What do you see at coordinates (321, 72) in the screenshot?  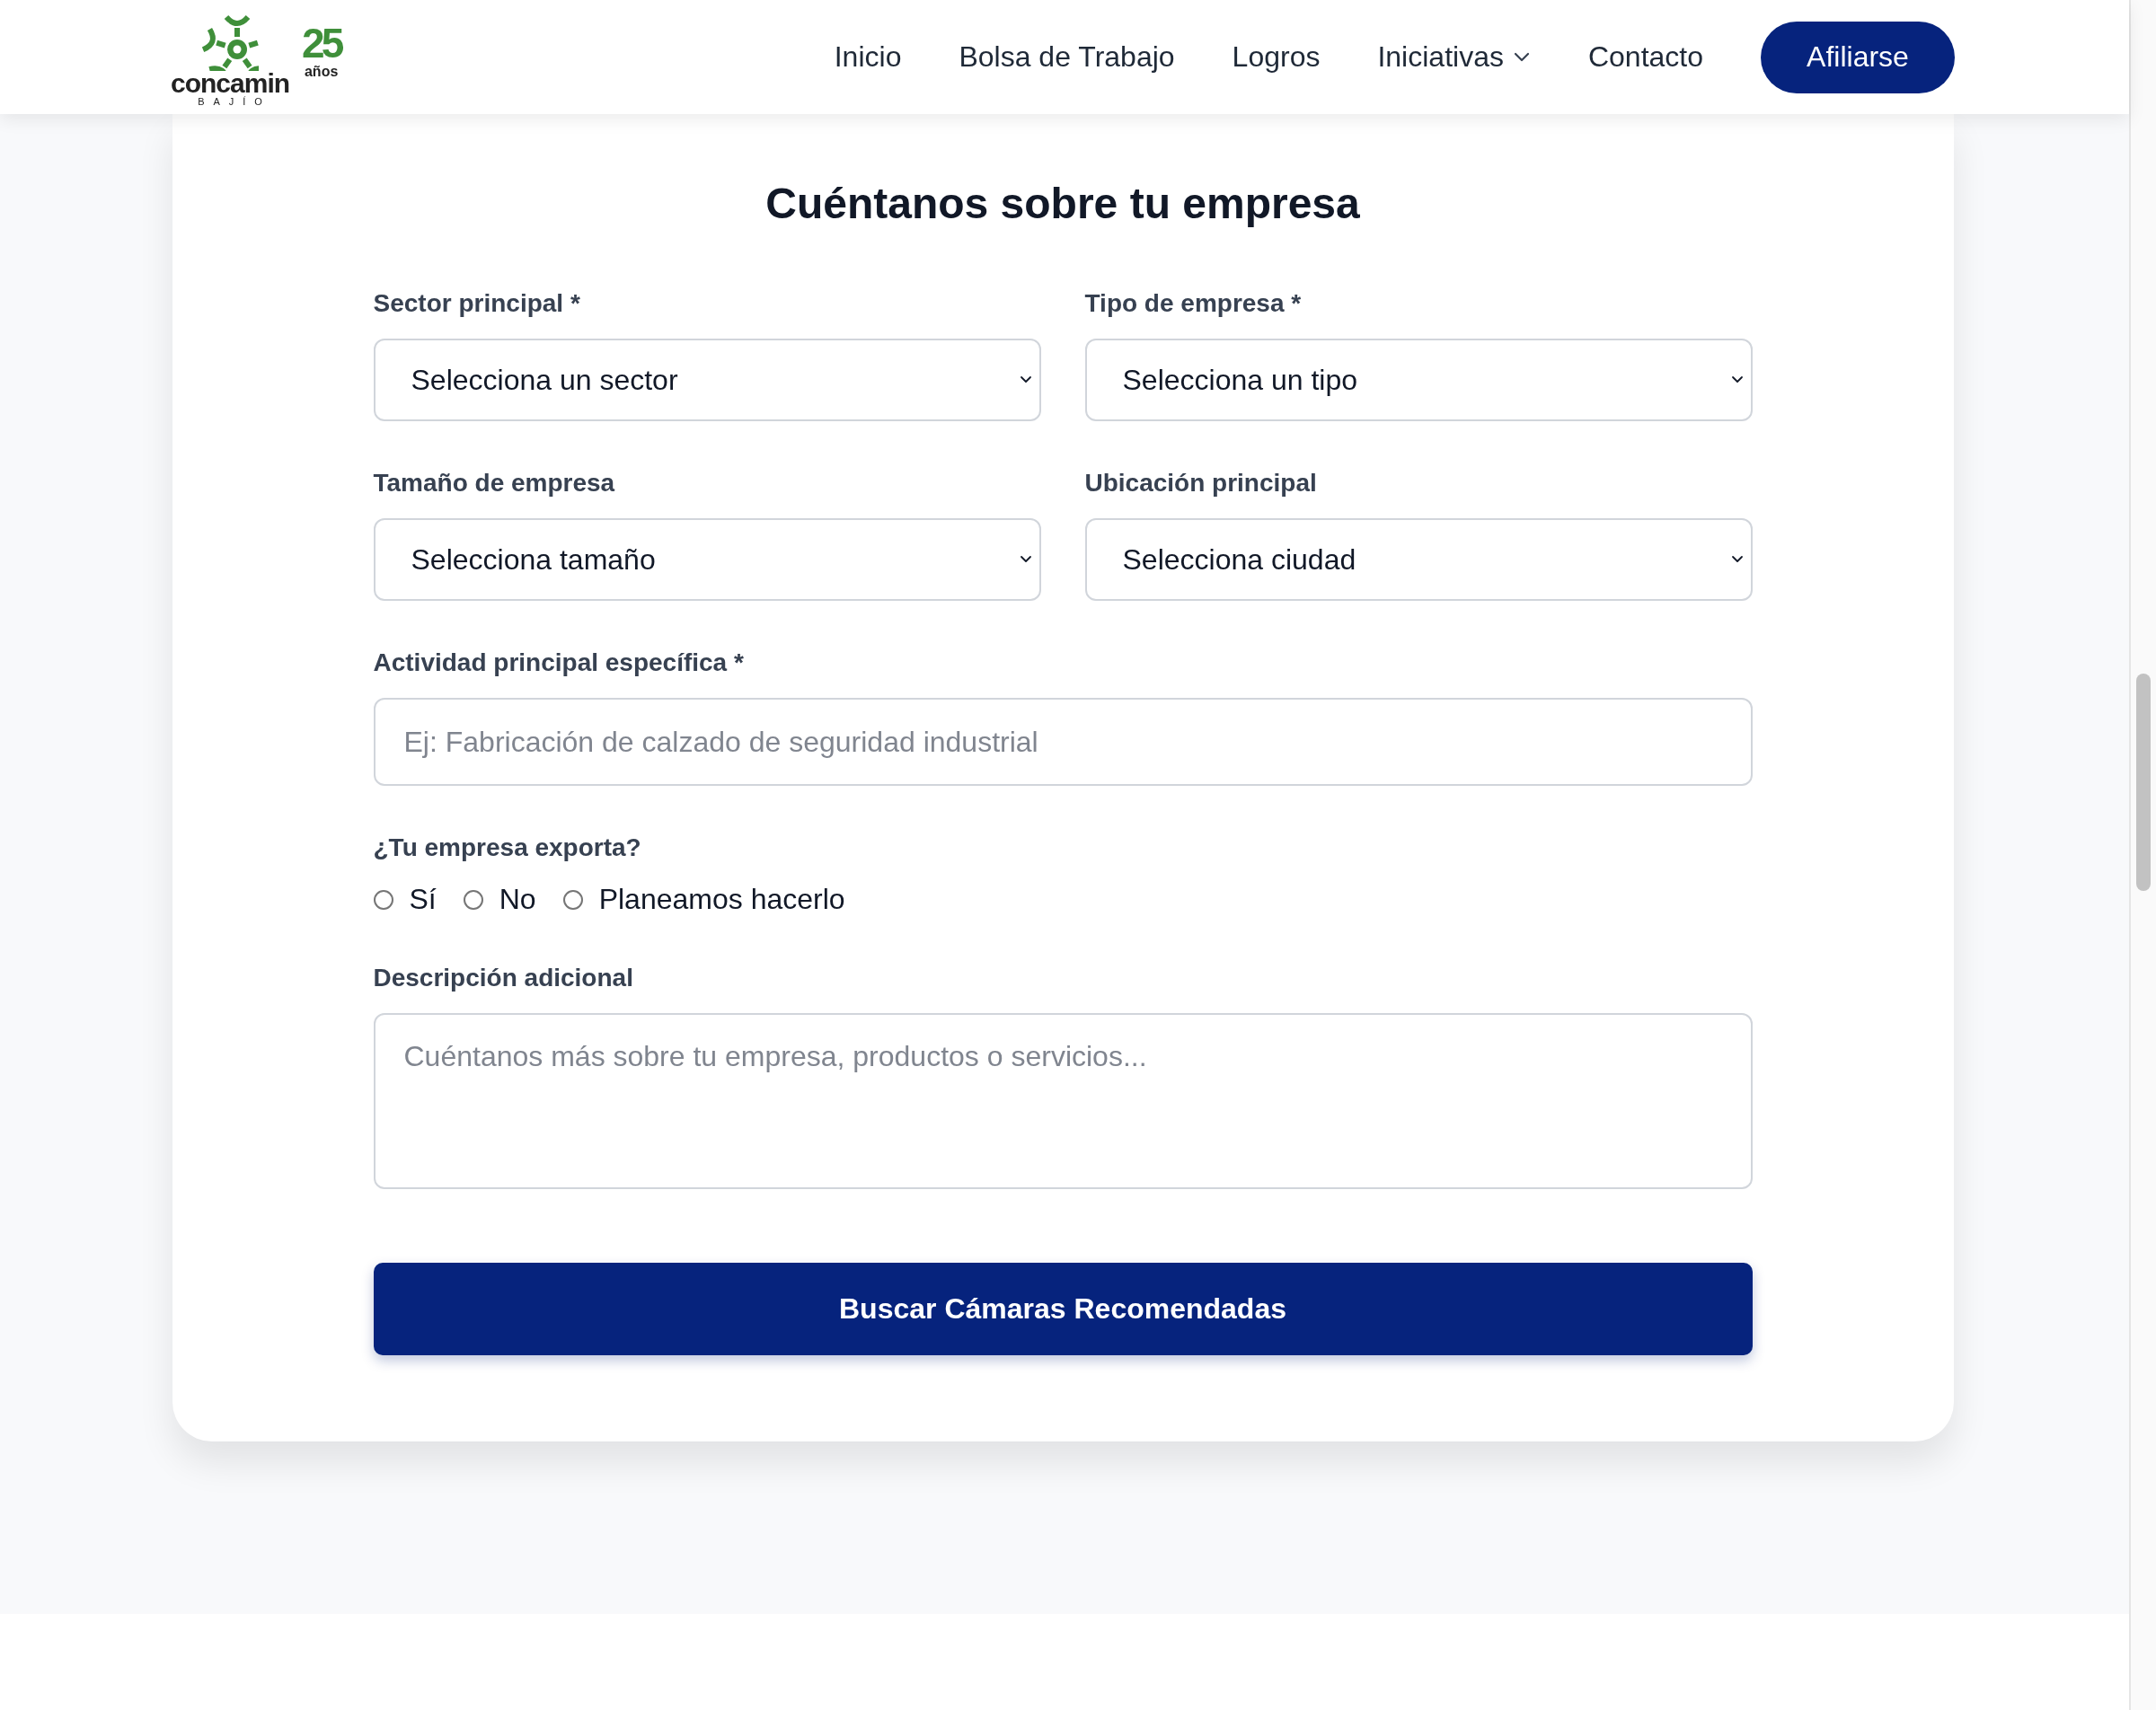 I see `anniversary-text: años` at bounding box center [321, 72].